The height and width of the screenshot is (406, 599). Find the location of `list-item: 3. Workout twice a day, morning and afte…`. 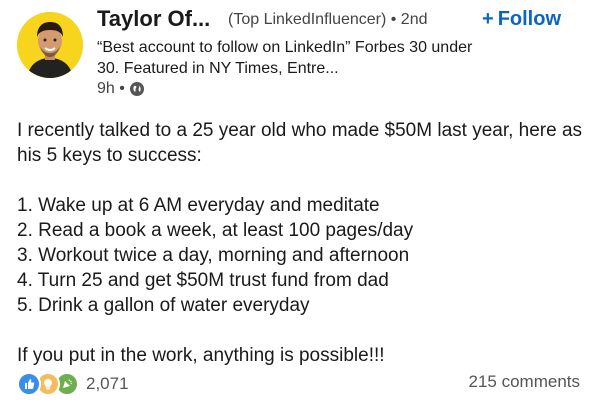

list-item: 3. Workout twice a day, morning and afte… is located at coordinates (213, 255).